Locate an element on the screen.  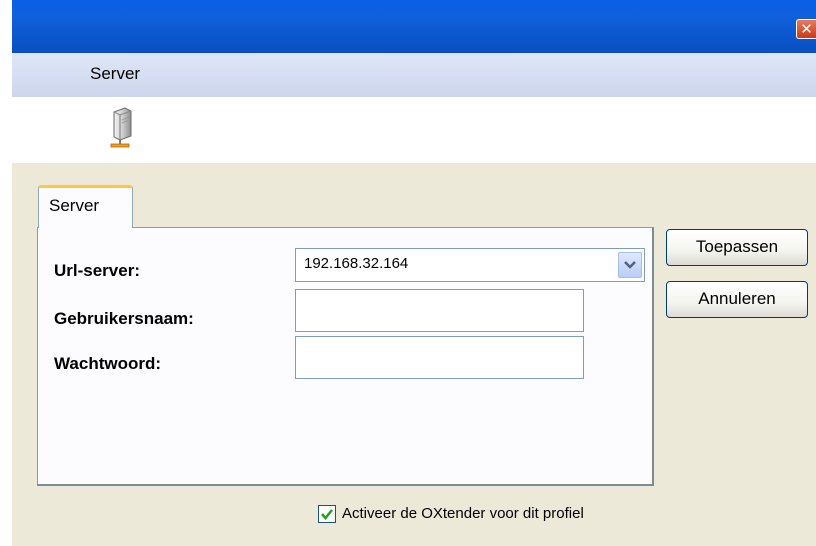
password-field is located at coordinates (439, 357).